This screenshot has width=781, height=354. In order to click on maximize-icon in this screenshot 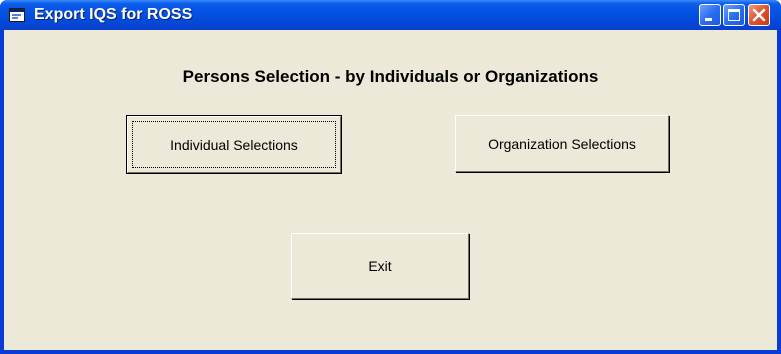, I will do `click(734, 15)`.